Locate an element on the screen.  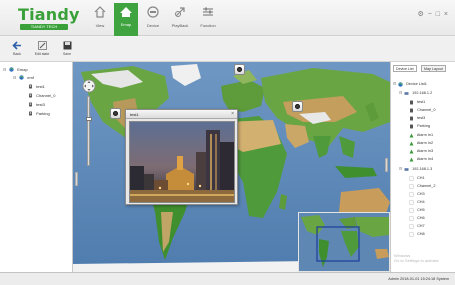
video-preview is located at coordinates (182, 162).